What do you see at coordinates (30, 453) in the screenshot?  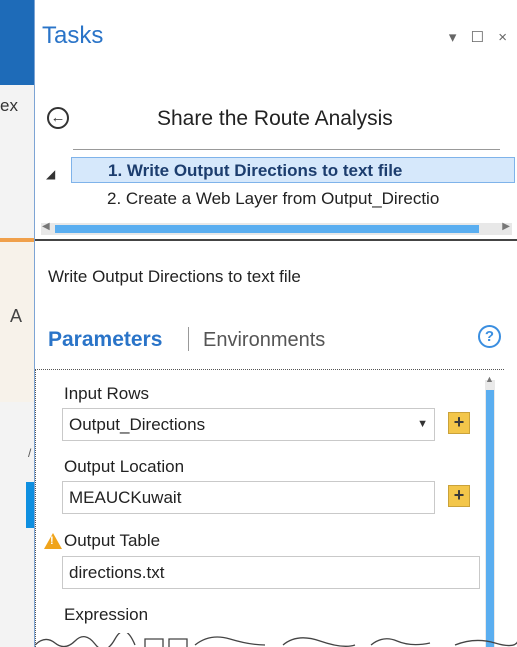 I see `background-tick: /` at bounding box center [30, 453].